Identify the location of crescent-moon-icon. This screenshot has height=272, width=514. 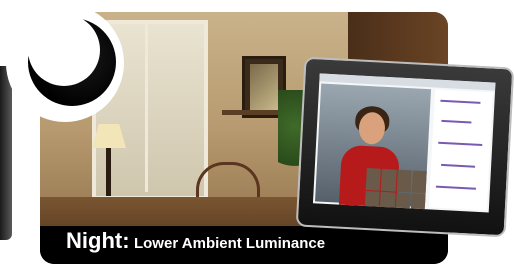
(72, 60).